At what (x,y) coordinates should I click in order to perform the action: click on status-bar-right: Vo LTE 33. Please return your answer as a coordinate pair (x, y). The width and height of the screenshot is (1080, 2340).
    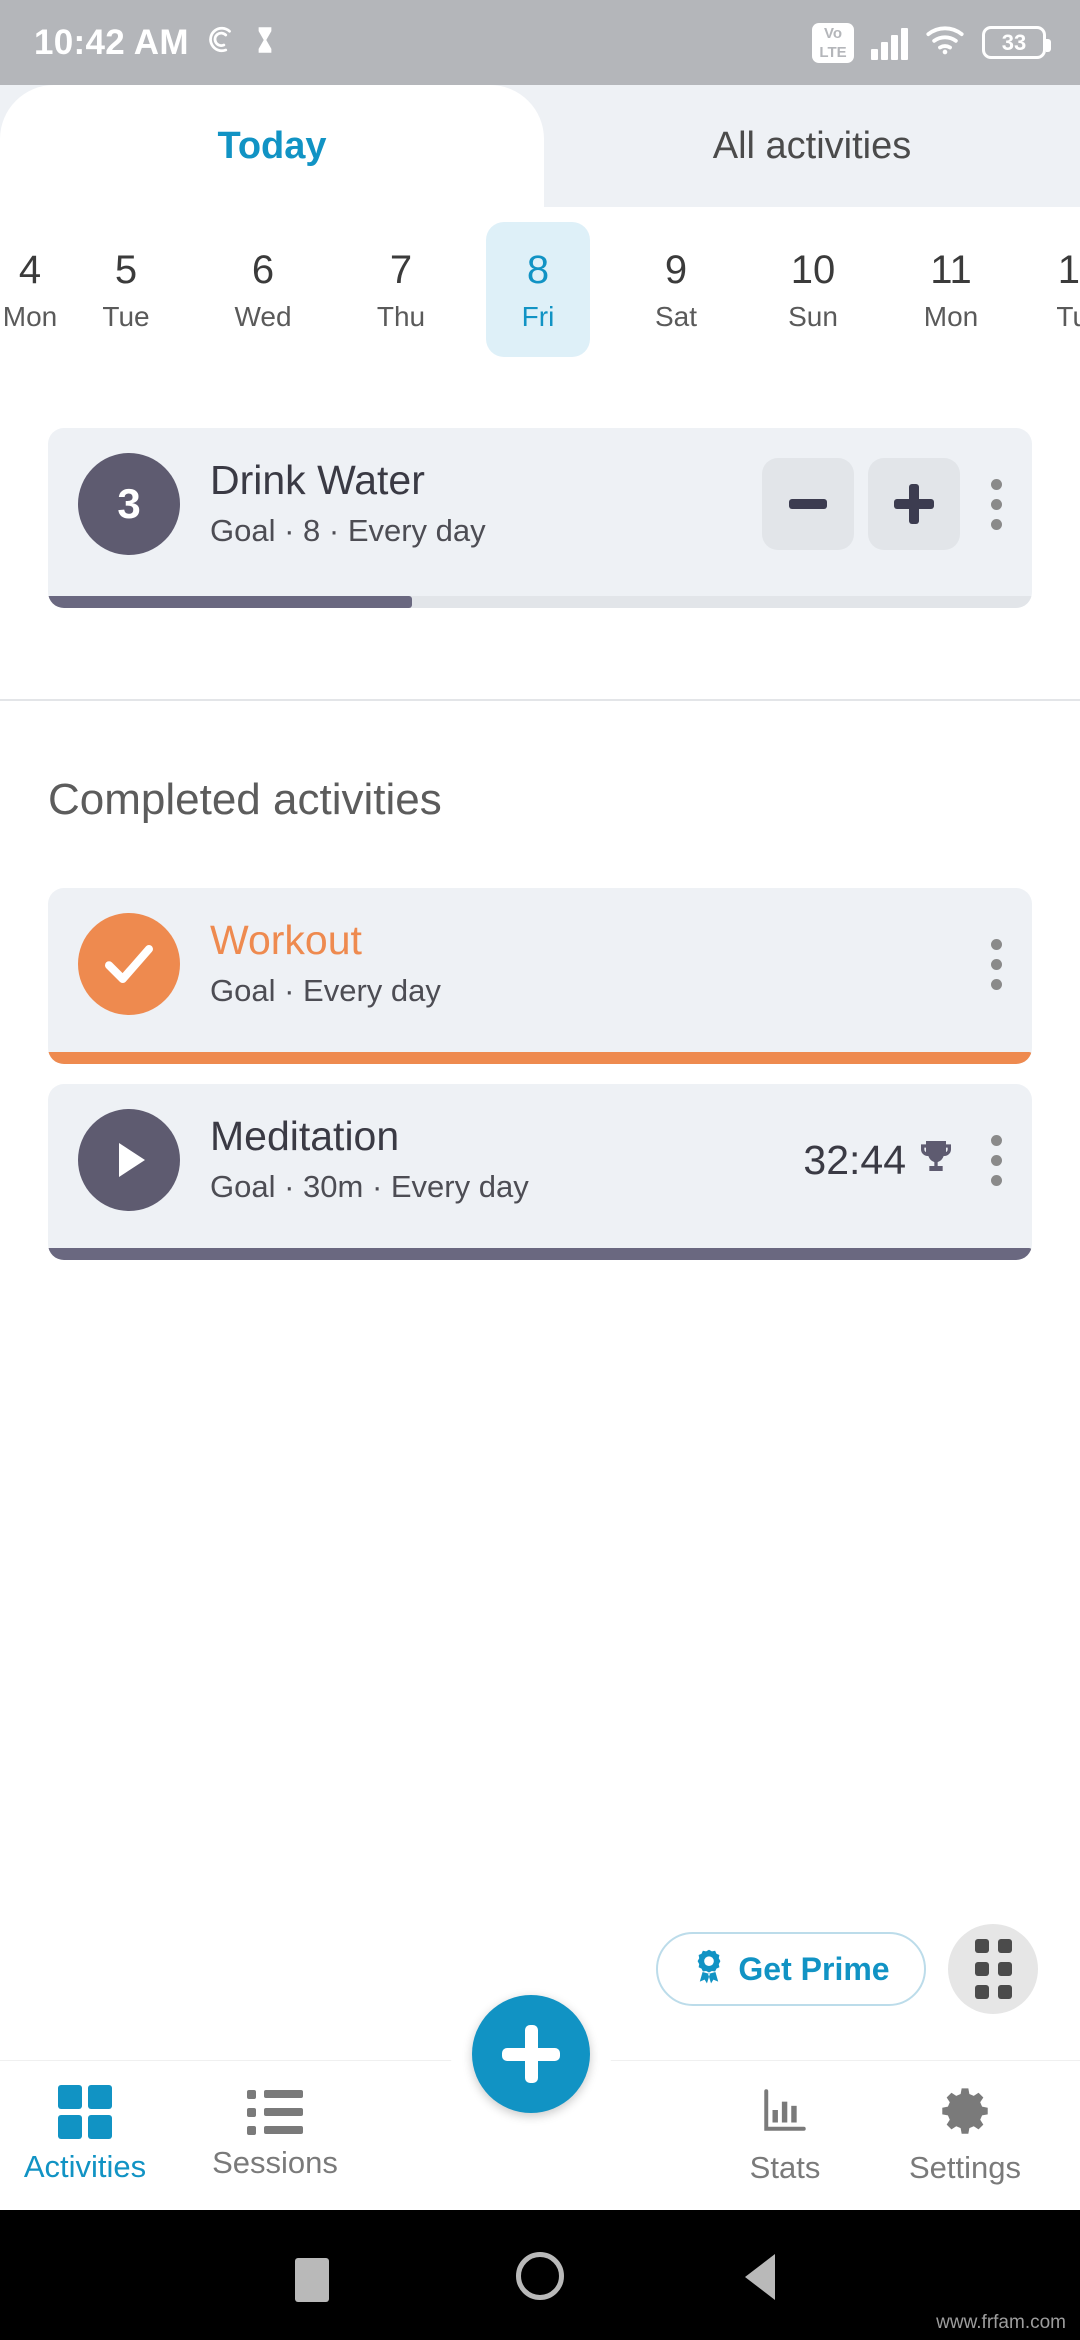
    Looking at the image, I should click on (931, 42).